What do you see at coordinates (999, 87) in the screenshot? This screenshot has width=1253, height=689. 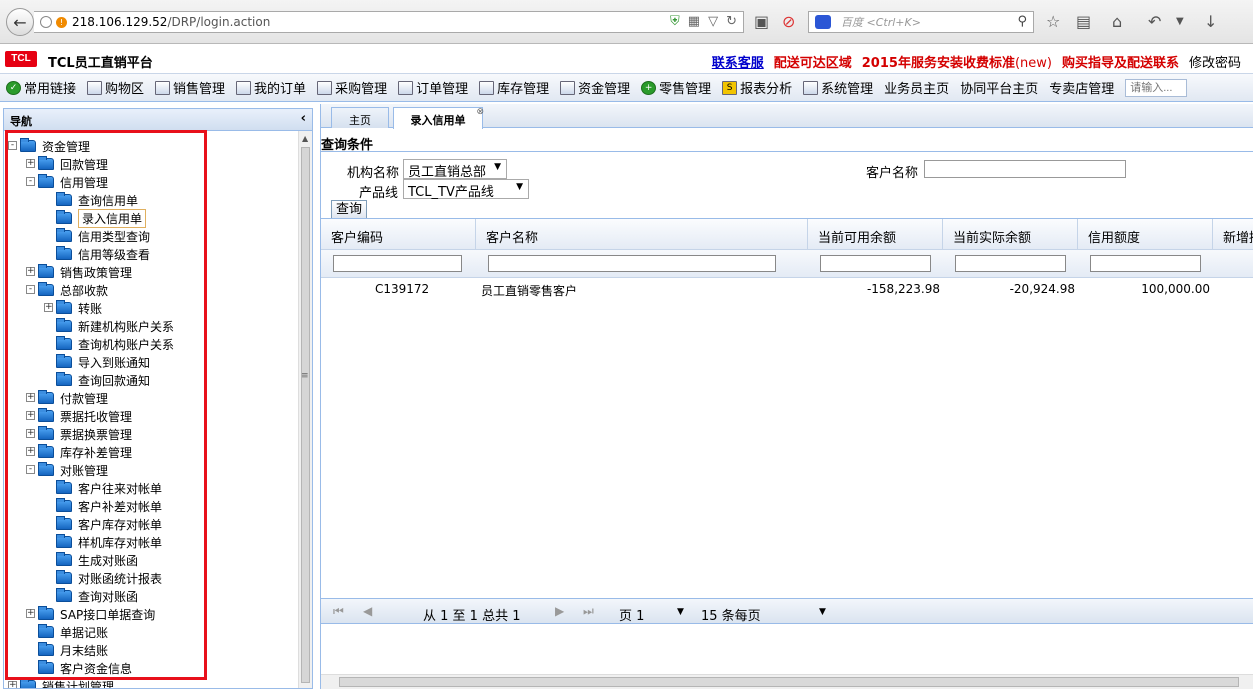 I see `menu-collab-home: 协同平台主页` at bounding box center [999, 87].